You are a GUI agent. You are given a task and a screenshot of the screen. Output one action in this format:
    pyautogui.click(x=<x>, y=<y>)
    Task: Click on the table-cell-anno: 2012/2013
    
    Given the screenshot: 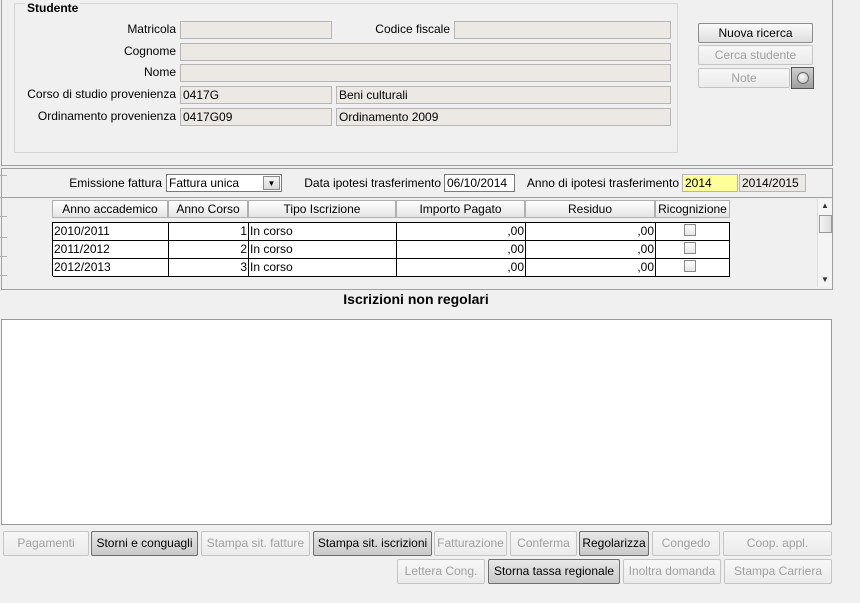 What is the action you would take?
    pyautogui.click(x=111, y=268)
    